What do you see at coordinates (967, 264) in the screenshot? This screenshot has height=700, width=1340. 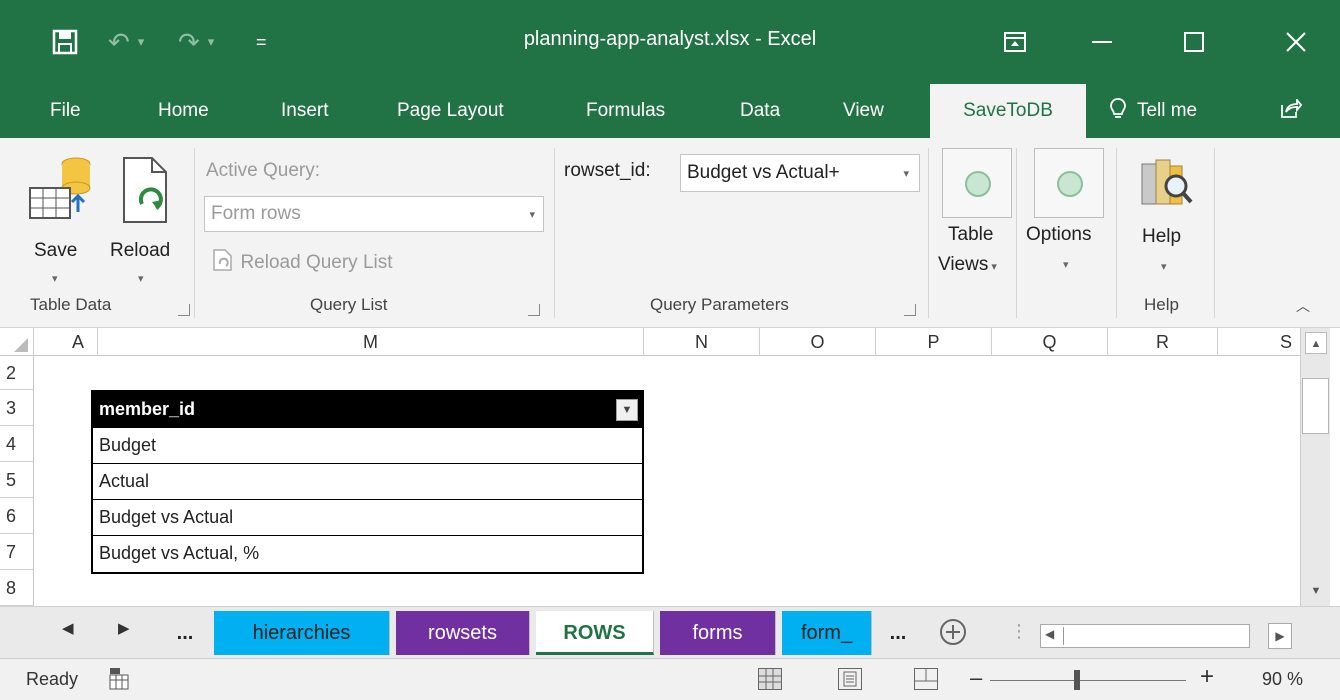 I see `table-views-label-2: Views ▾` at bounding box center [967, 264].